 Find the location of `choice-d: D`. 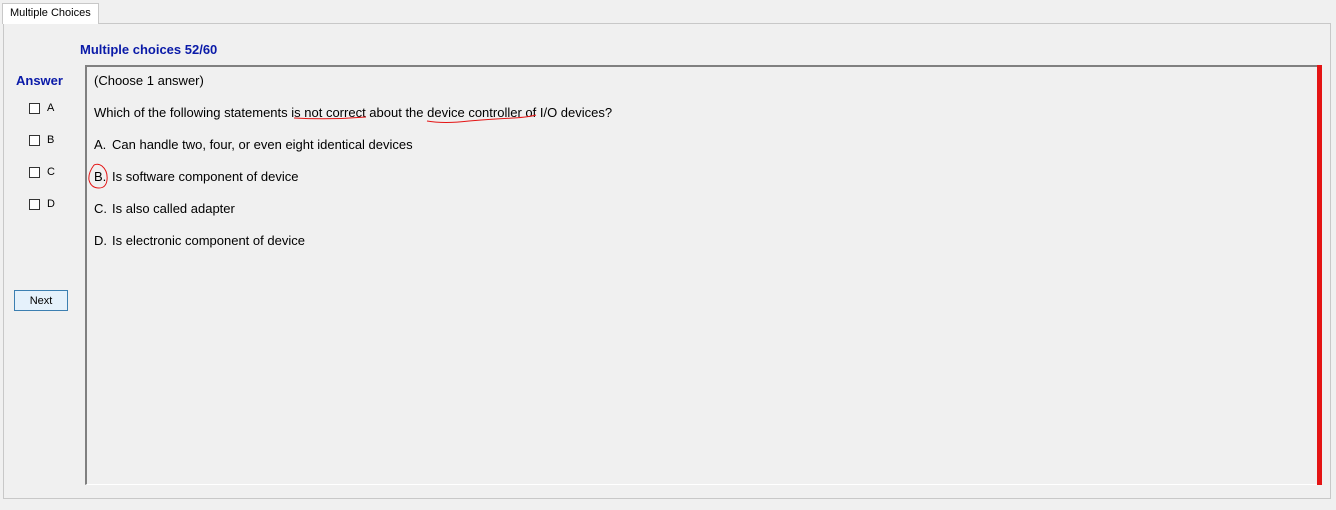

choice-d: D is located at coordinates (42, 204).